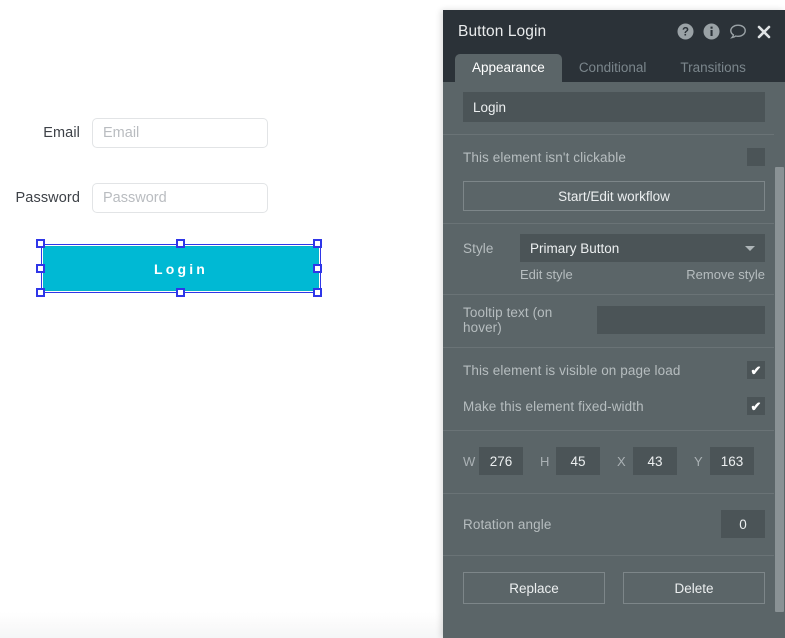  What do you see at coordinates (698, 461) in the screenshot?
I see `y-label: Y` at bounding box center [698, 461].